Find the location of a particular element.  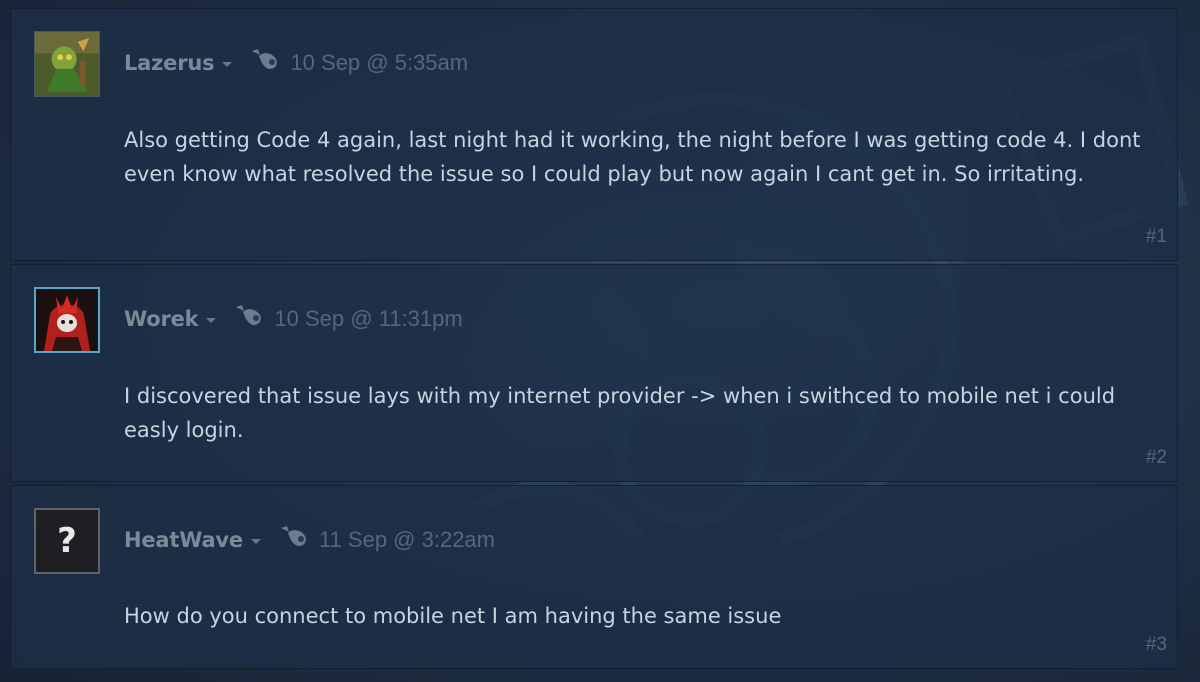

comment-timestamp: 10 Sep @ 11:31pm is located at coordinates (368, 319).